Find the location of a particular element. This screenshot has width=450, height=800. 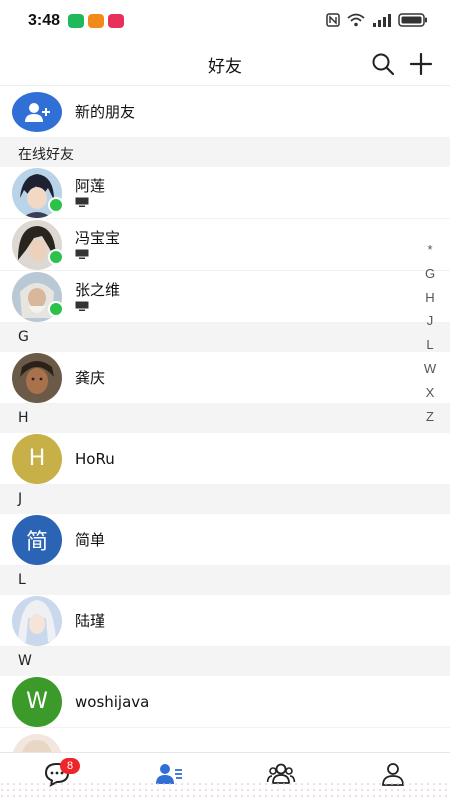

index-letter: G is located at coordinates (430, 278).